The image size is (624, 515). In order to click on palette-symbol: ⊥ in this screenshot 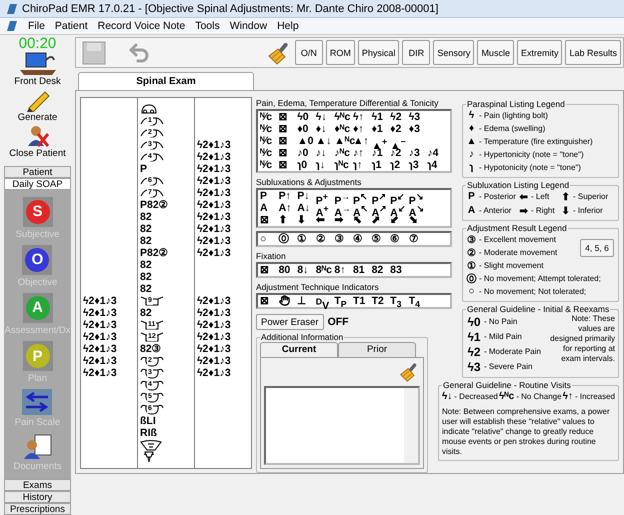, I will do `click(306, 303)`.